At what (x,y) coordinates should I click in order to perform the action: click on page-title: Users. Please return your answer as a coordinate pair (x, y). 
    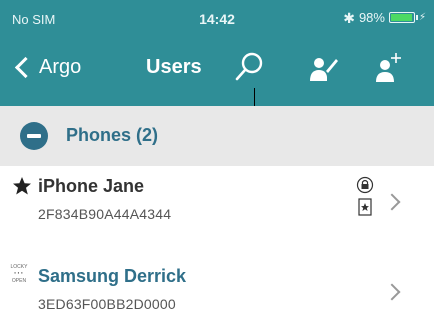
    Looking at the image, I should click on (174, 67).